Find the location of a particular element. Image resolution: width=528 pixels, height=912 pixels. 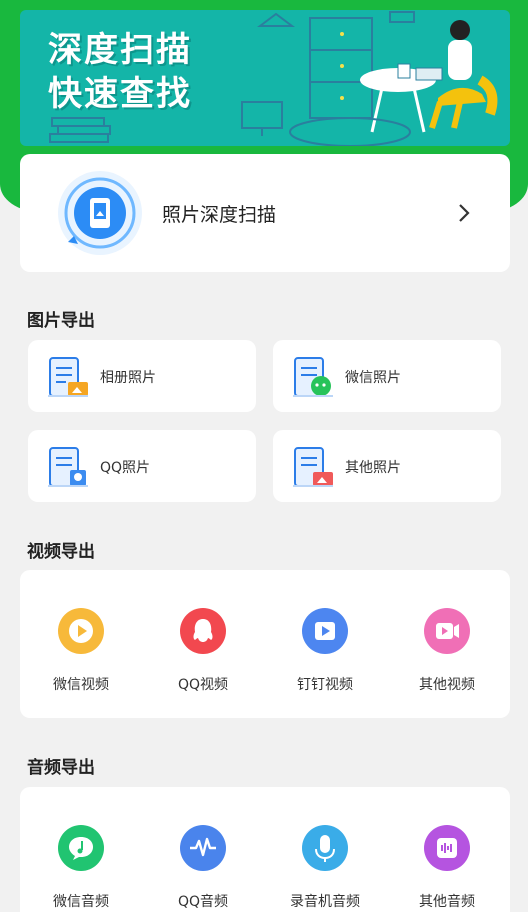

other-video-icon is located at coordinates (447, 631).